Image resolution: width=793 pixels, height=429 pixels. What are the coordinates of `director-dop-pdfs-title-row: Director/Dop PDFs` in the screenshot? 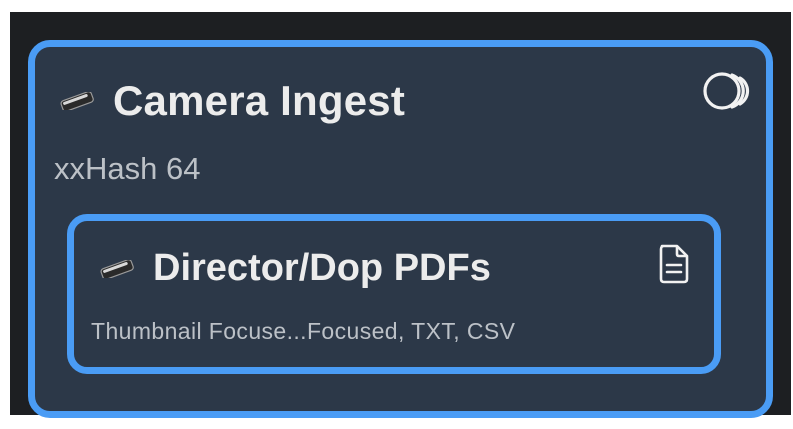 It's located at (295, 268).